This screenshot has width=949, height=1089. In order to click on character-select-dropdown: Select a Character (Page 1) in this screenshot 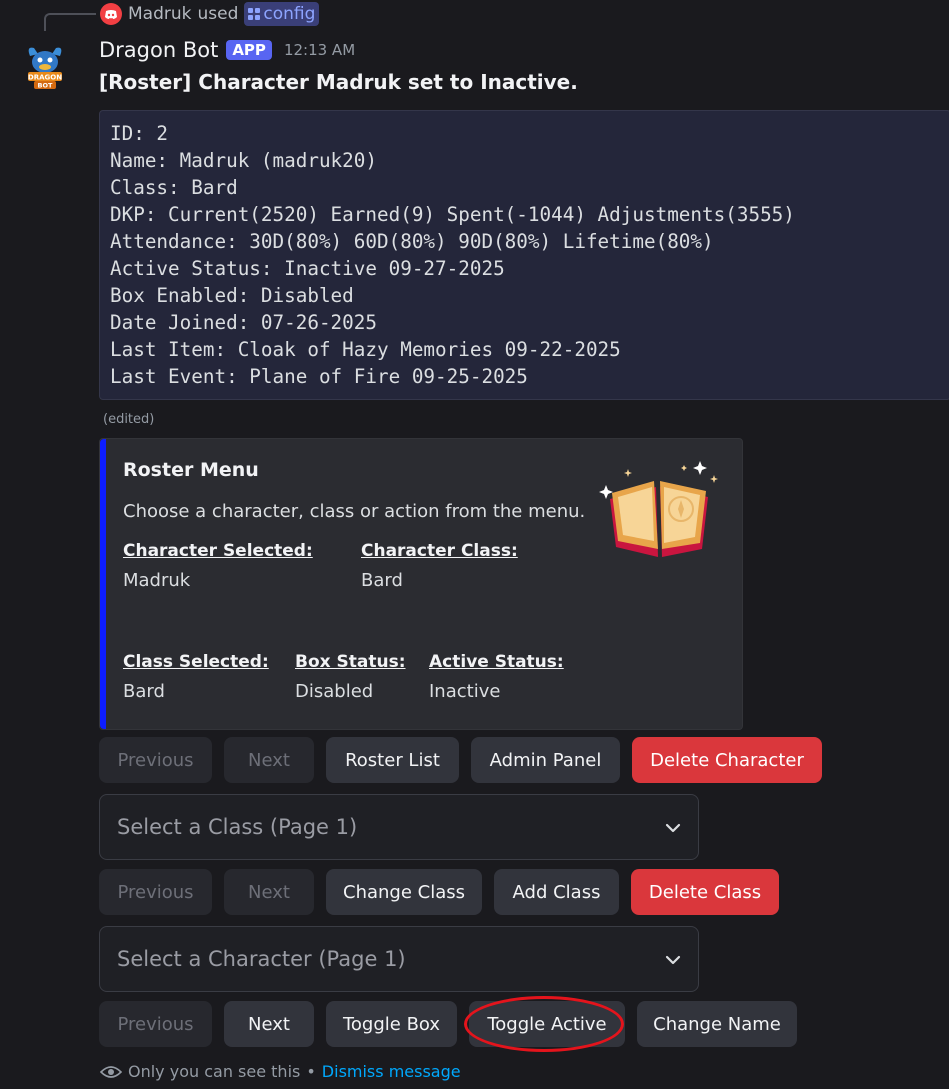, I will do `click(399, 959)`.